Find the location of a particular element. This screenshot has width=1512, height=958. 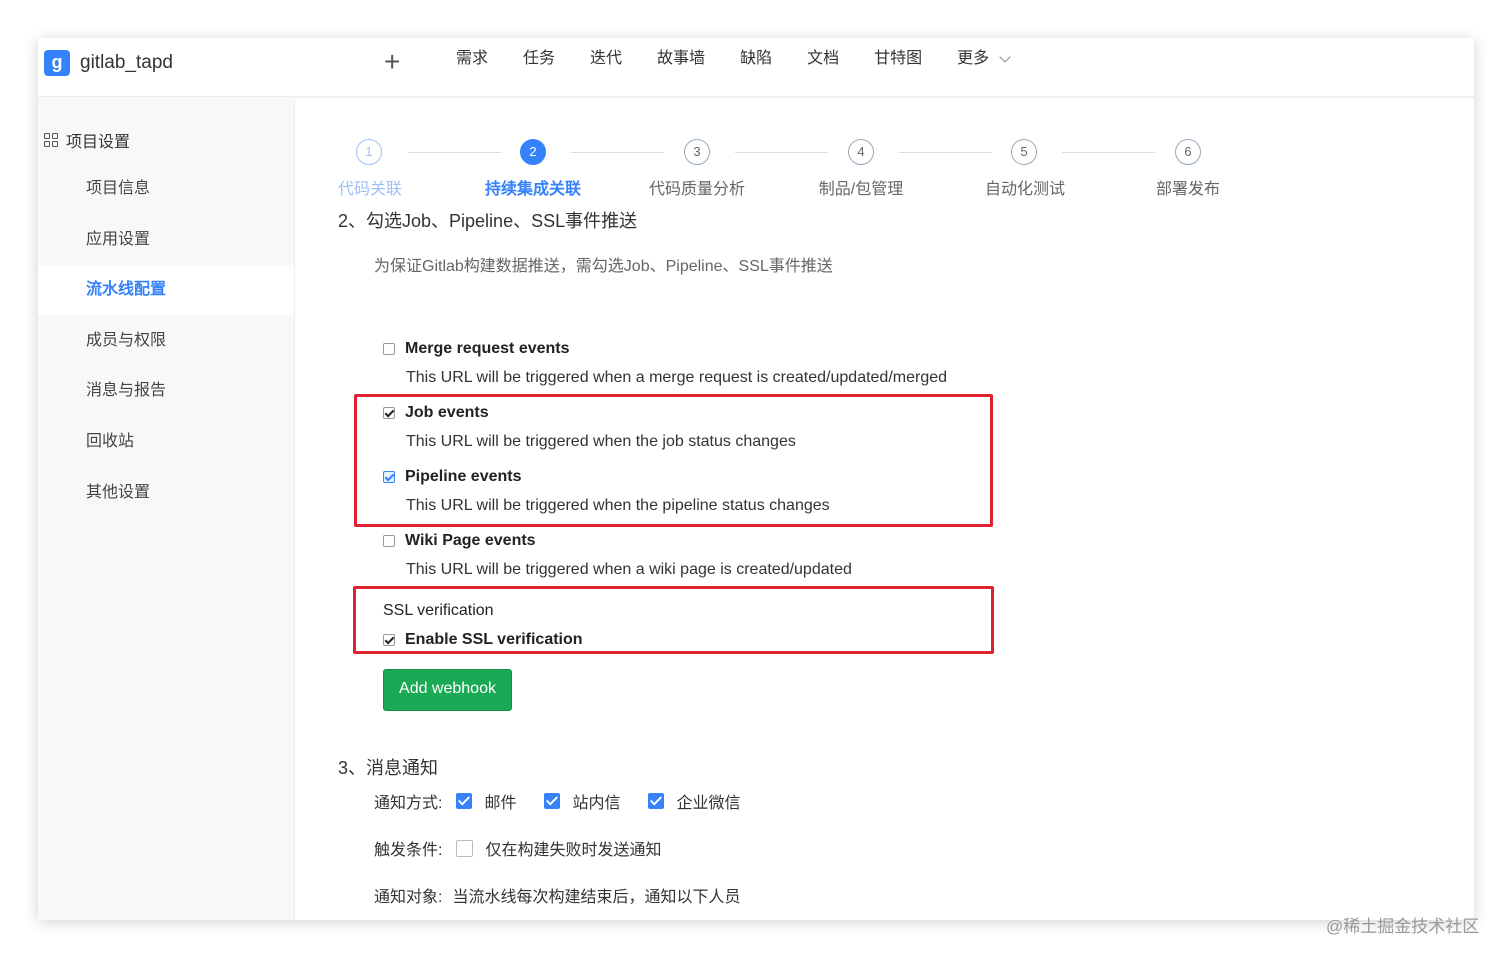

step-3-label: 代码质量分析 is located at coordinates (697, 187).